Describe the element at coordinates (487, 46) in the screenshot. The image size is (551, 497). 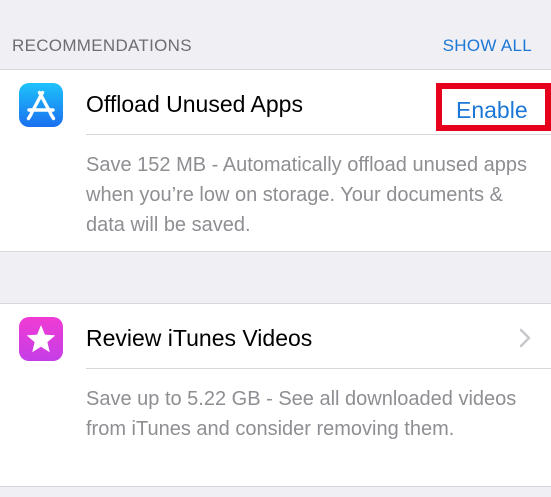
I see `show-all-button: SHOW ALL` at that location.